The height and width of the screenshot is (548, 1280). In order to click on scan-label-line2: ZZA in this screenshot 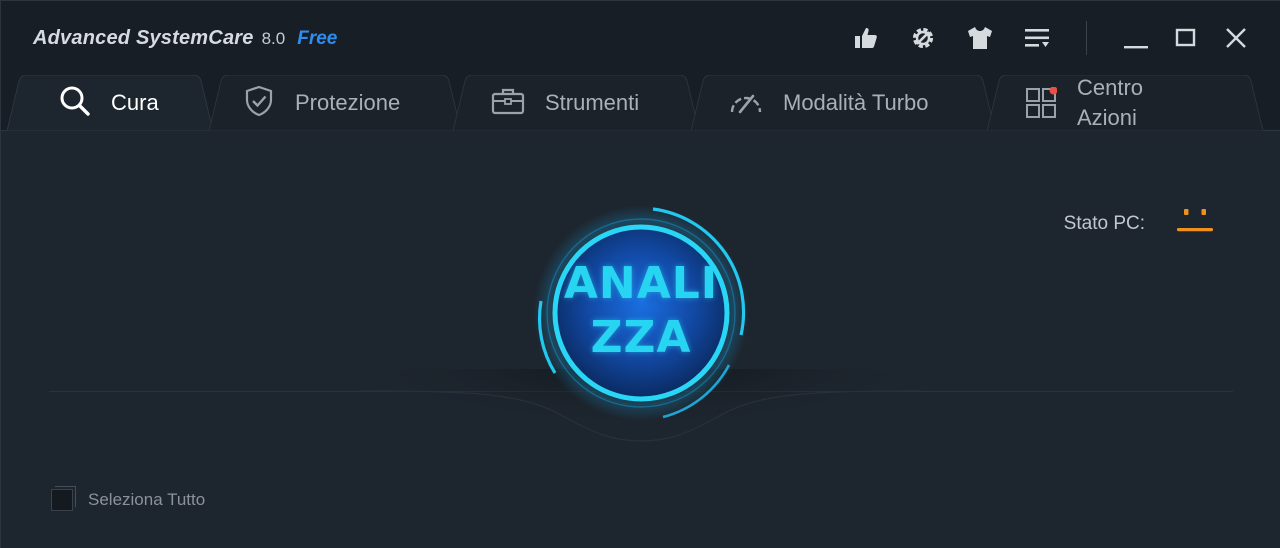, I will do `click(641, 337)`.